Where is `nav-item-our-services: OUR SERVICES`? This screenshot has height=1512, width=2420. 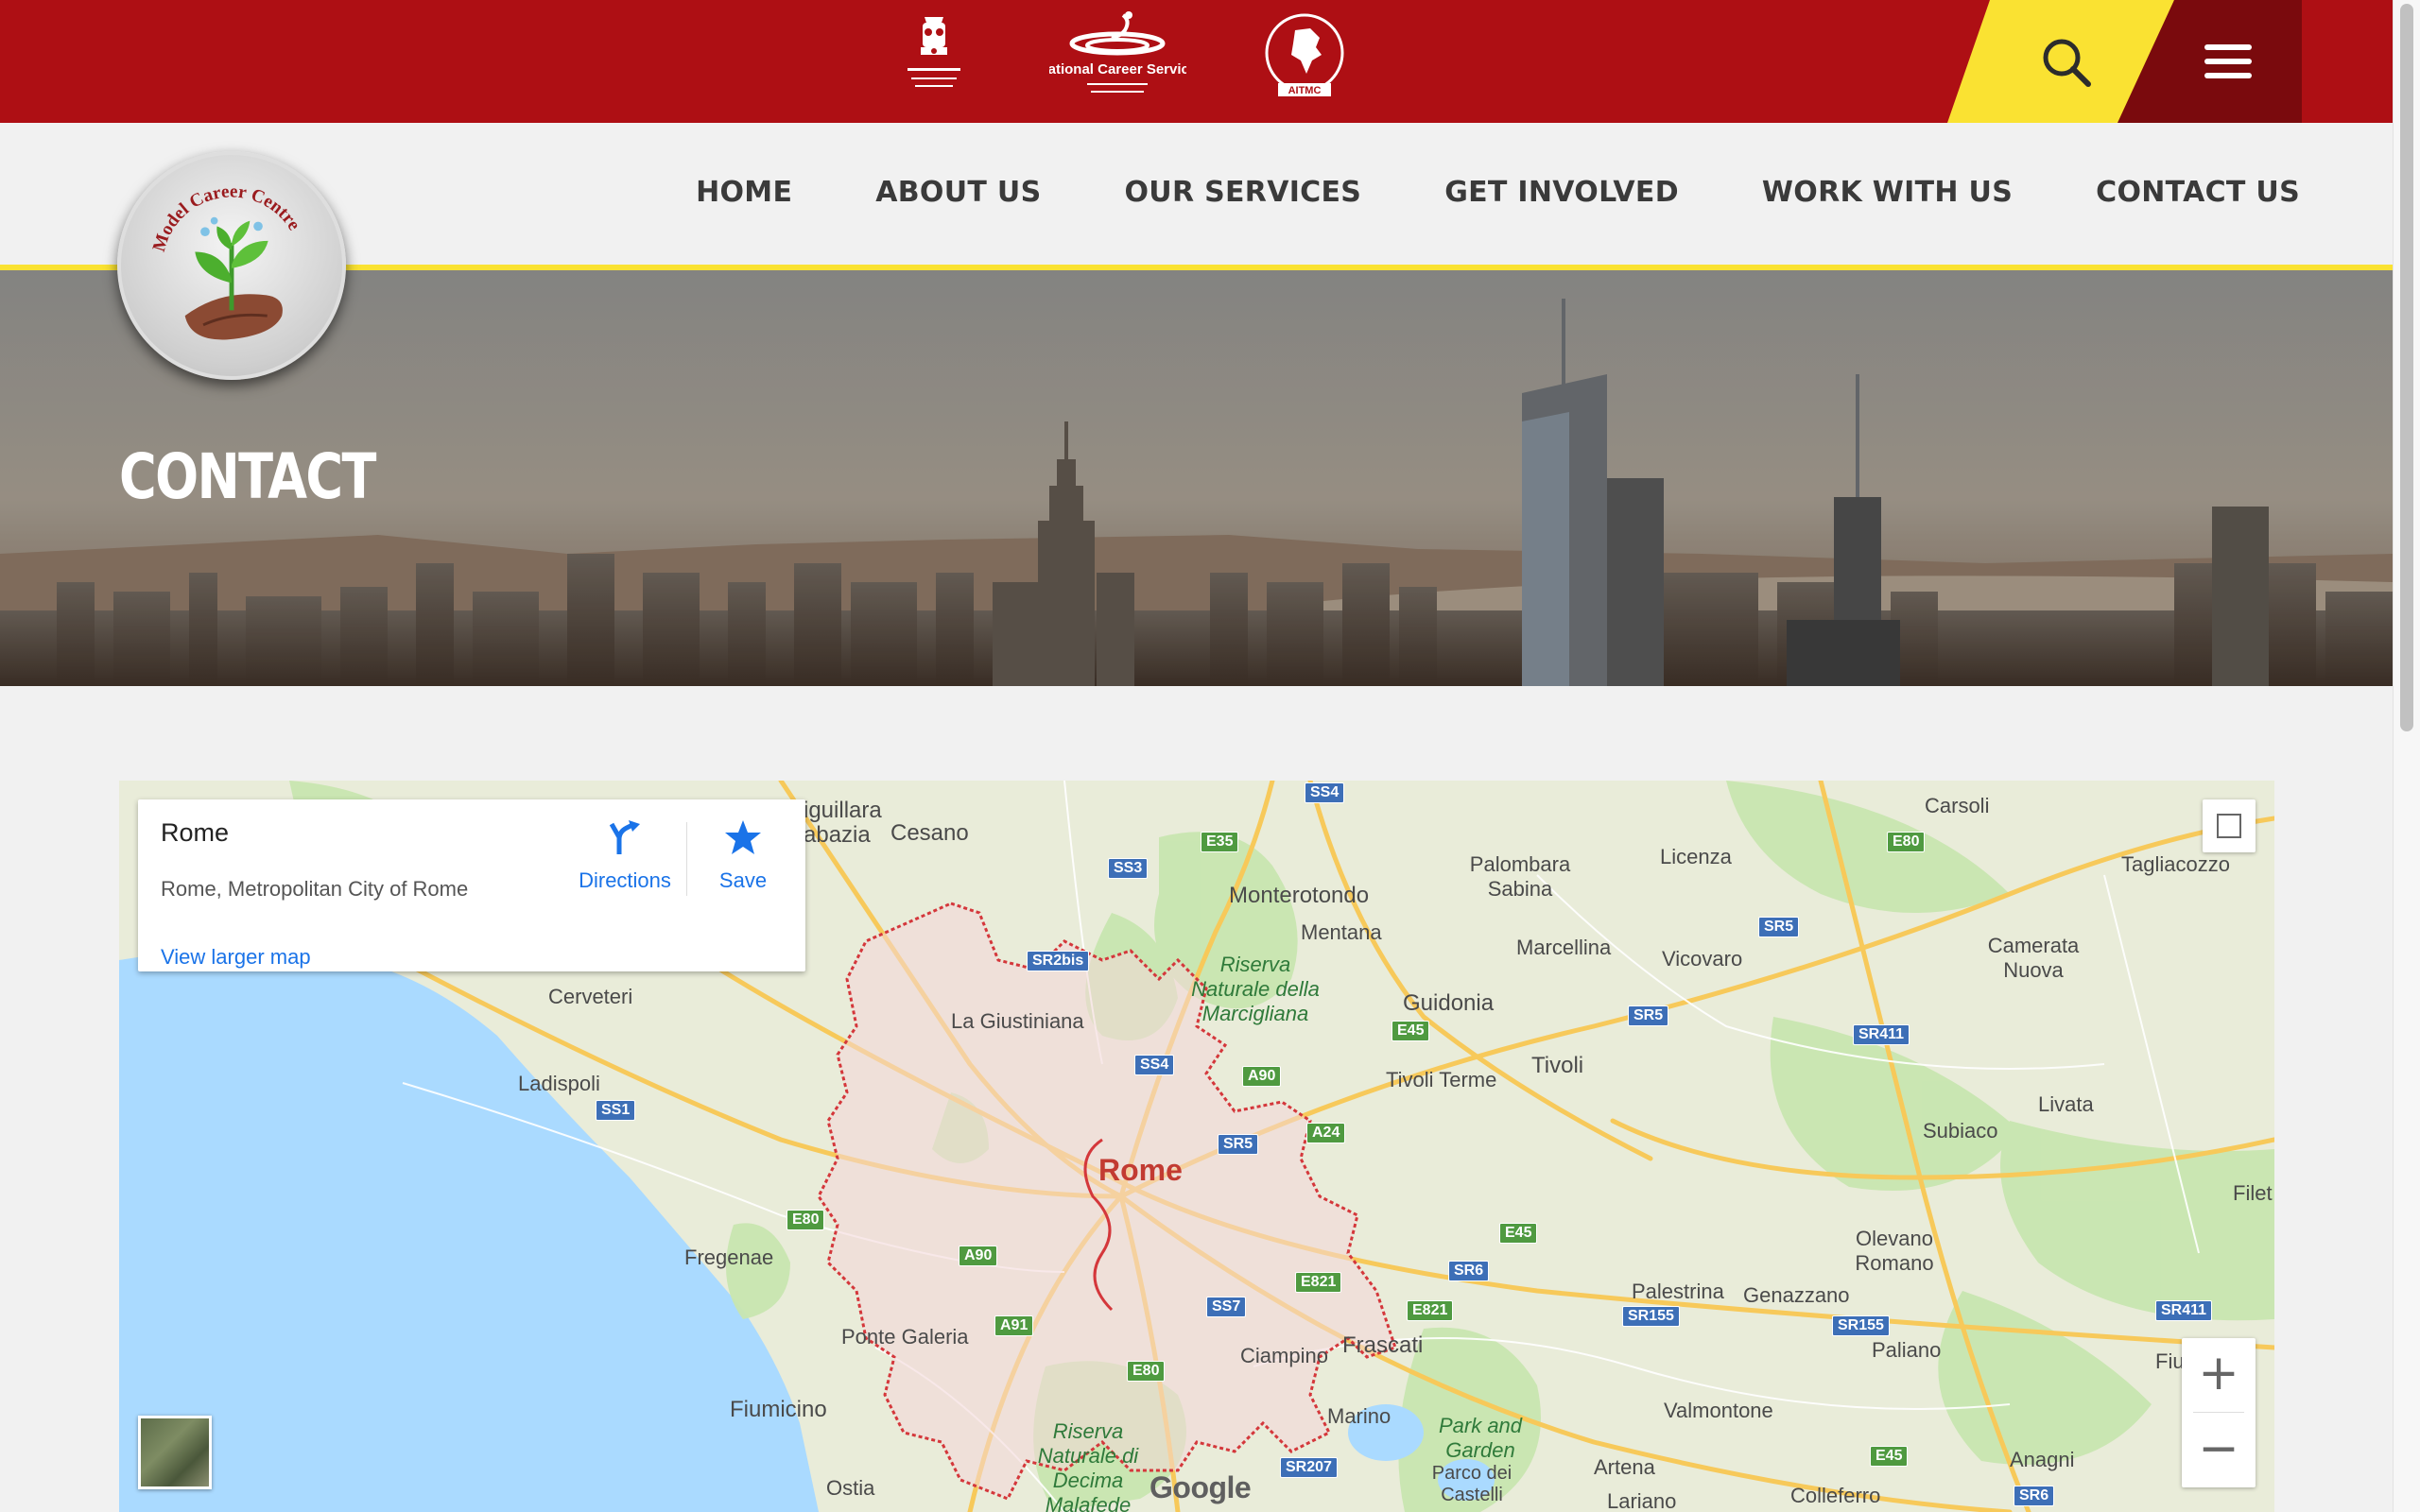
nav-item-our-services: OUR SERVICES is located at coordinates (1242, 192).